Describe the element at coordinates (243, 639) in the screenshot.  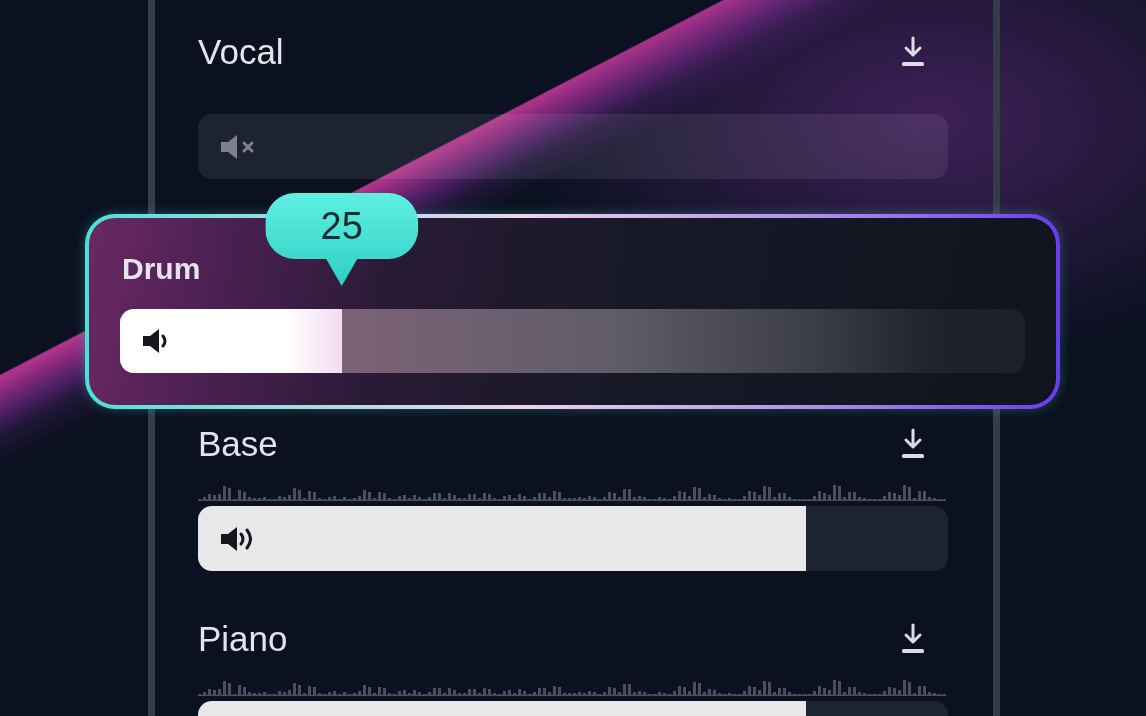
I see `stem-name: Piano` at that location.